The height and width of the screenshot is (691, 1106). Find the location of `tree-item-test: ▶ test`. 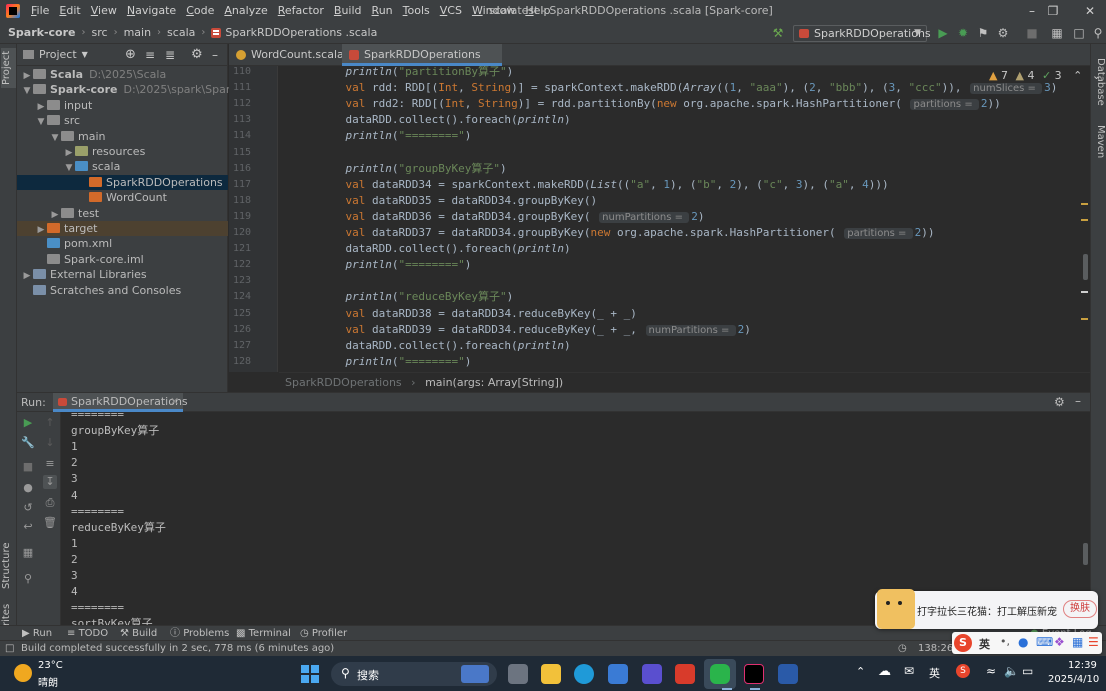

tree-item-test: ▶ test is located at coordinates (122, 213).